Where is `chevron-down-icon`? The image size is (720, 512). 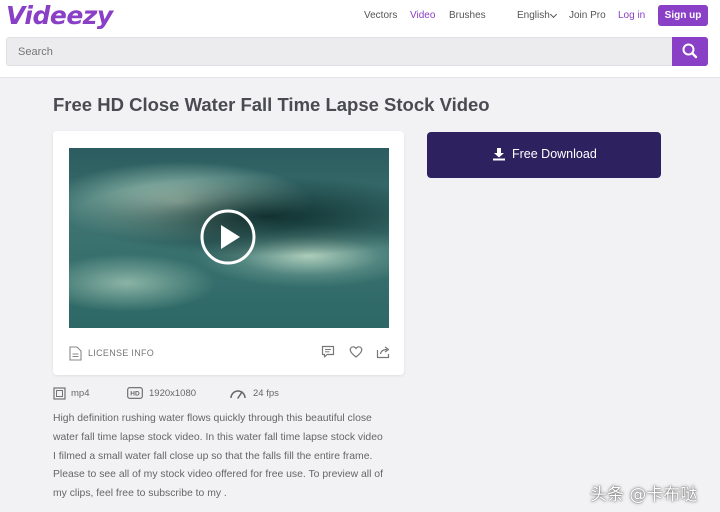 chevron-down-icon is located at coordinates (553, 14).